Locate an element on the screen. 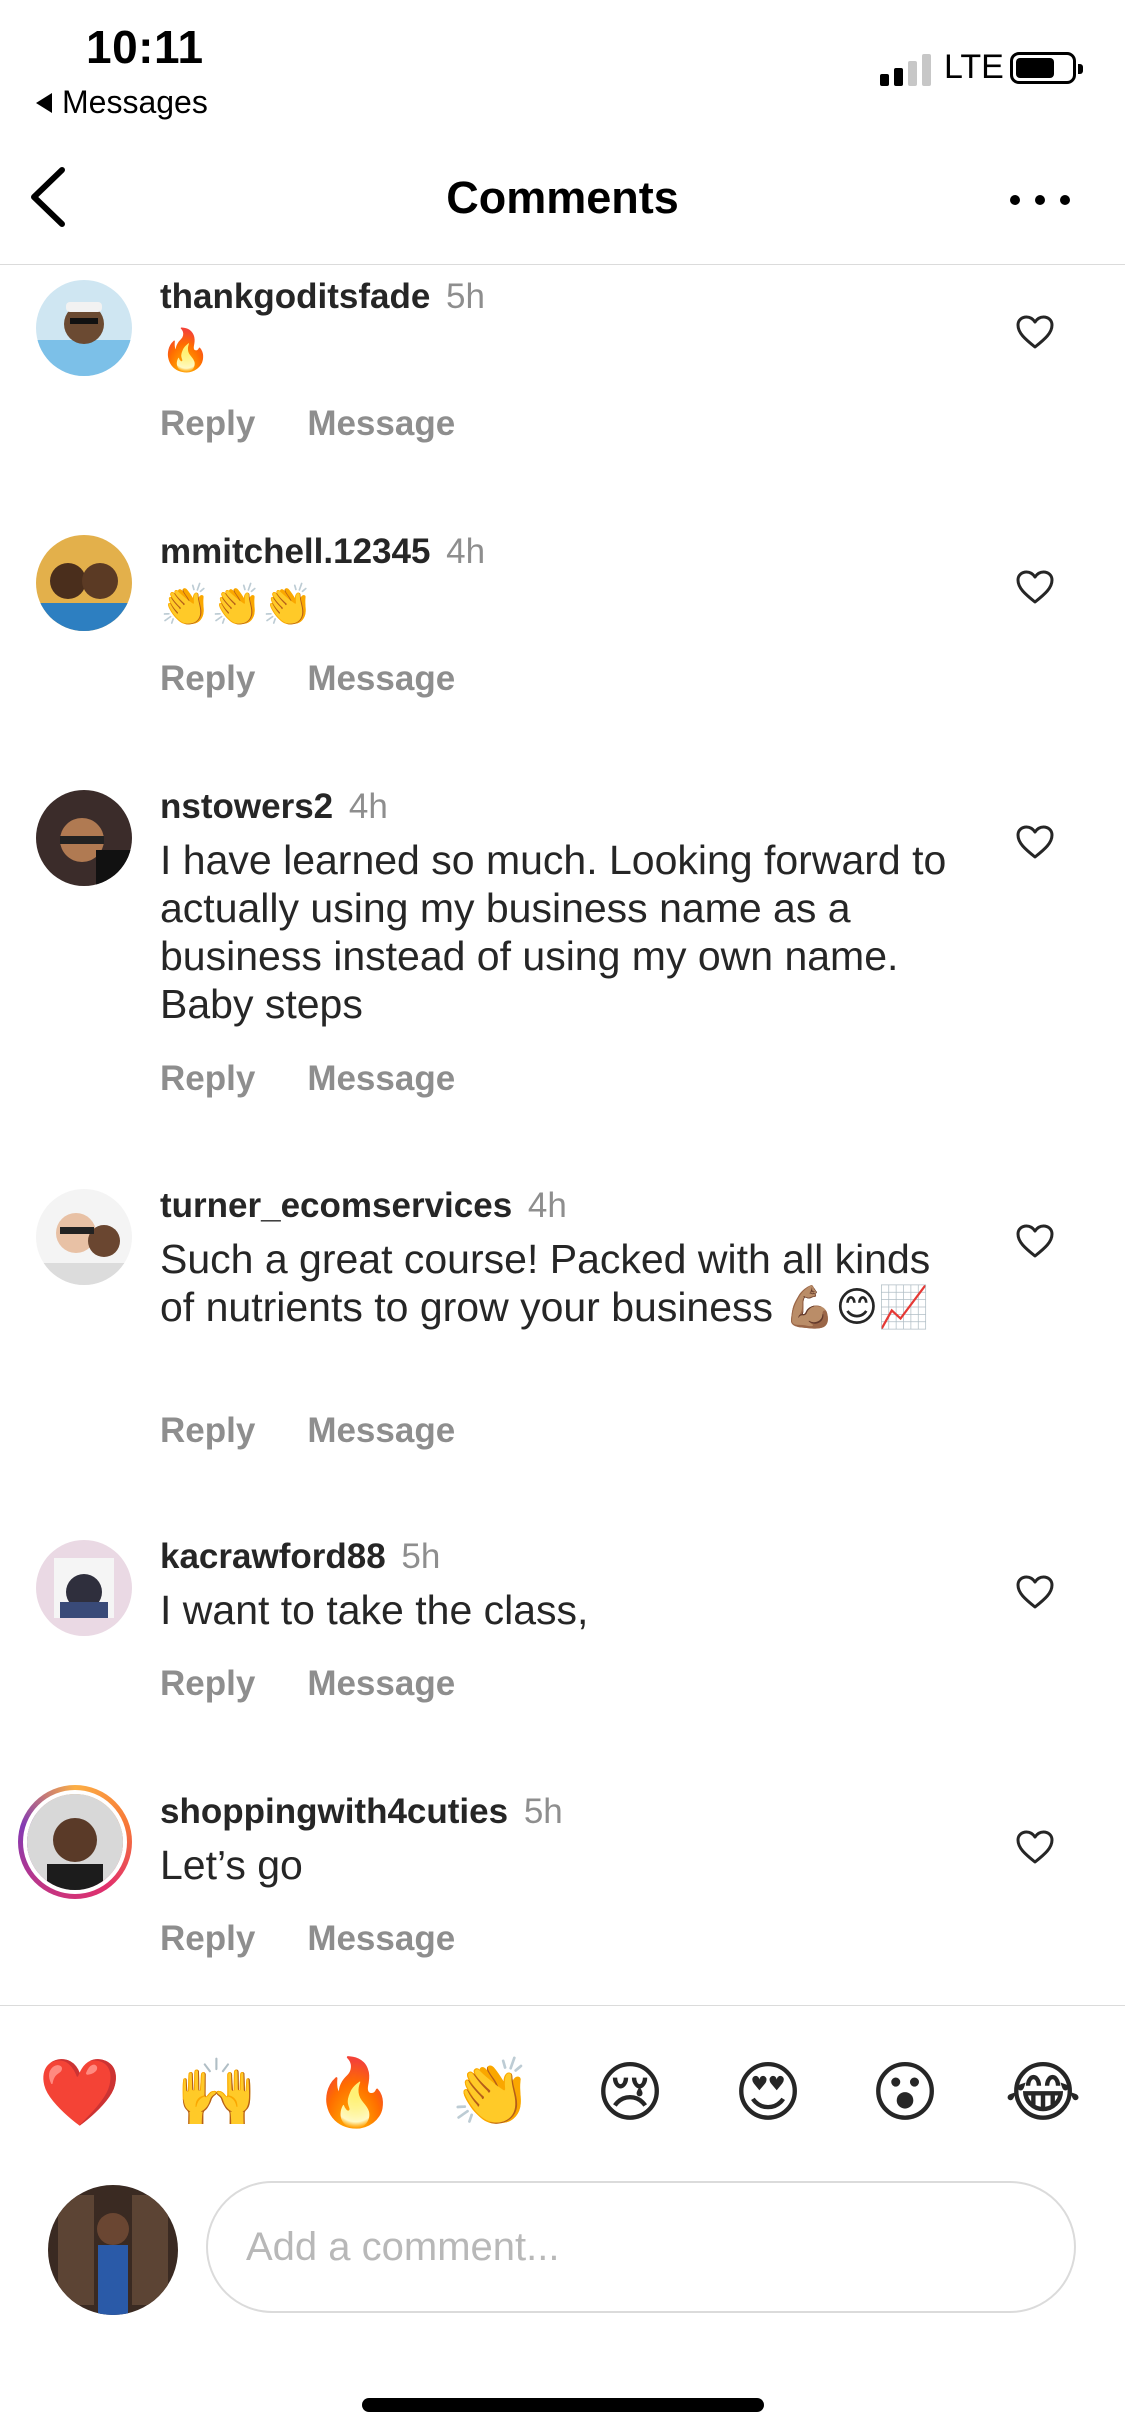 Image resolution: width=1125 pixels, height=2436 pixels. comment-header: shoppingwith4cuties 5h is located at coordinates (361, 1812).